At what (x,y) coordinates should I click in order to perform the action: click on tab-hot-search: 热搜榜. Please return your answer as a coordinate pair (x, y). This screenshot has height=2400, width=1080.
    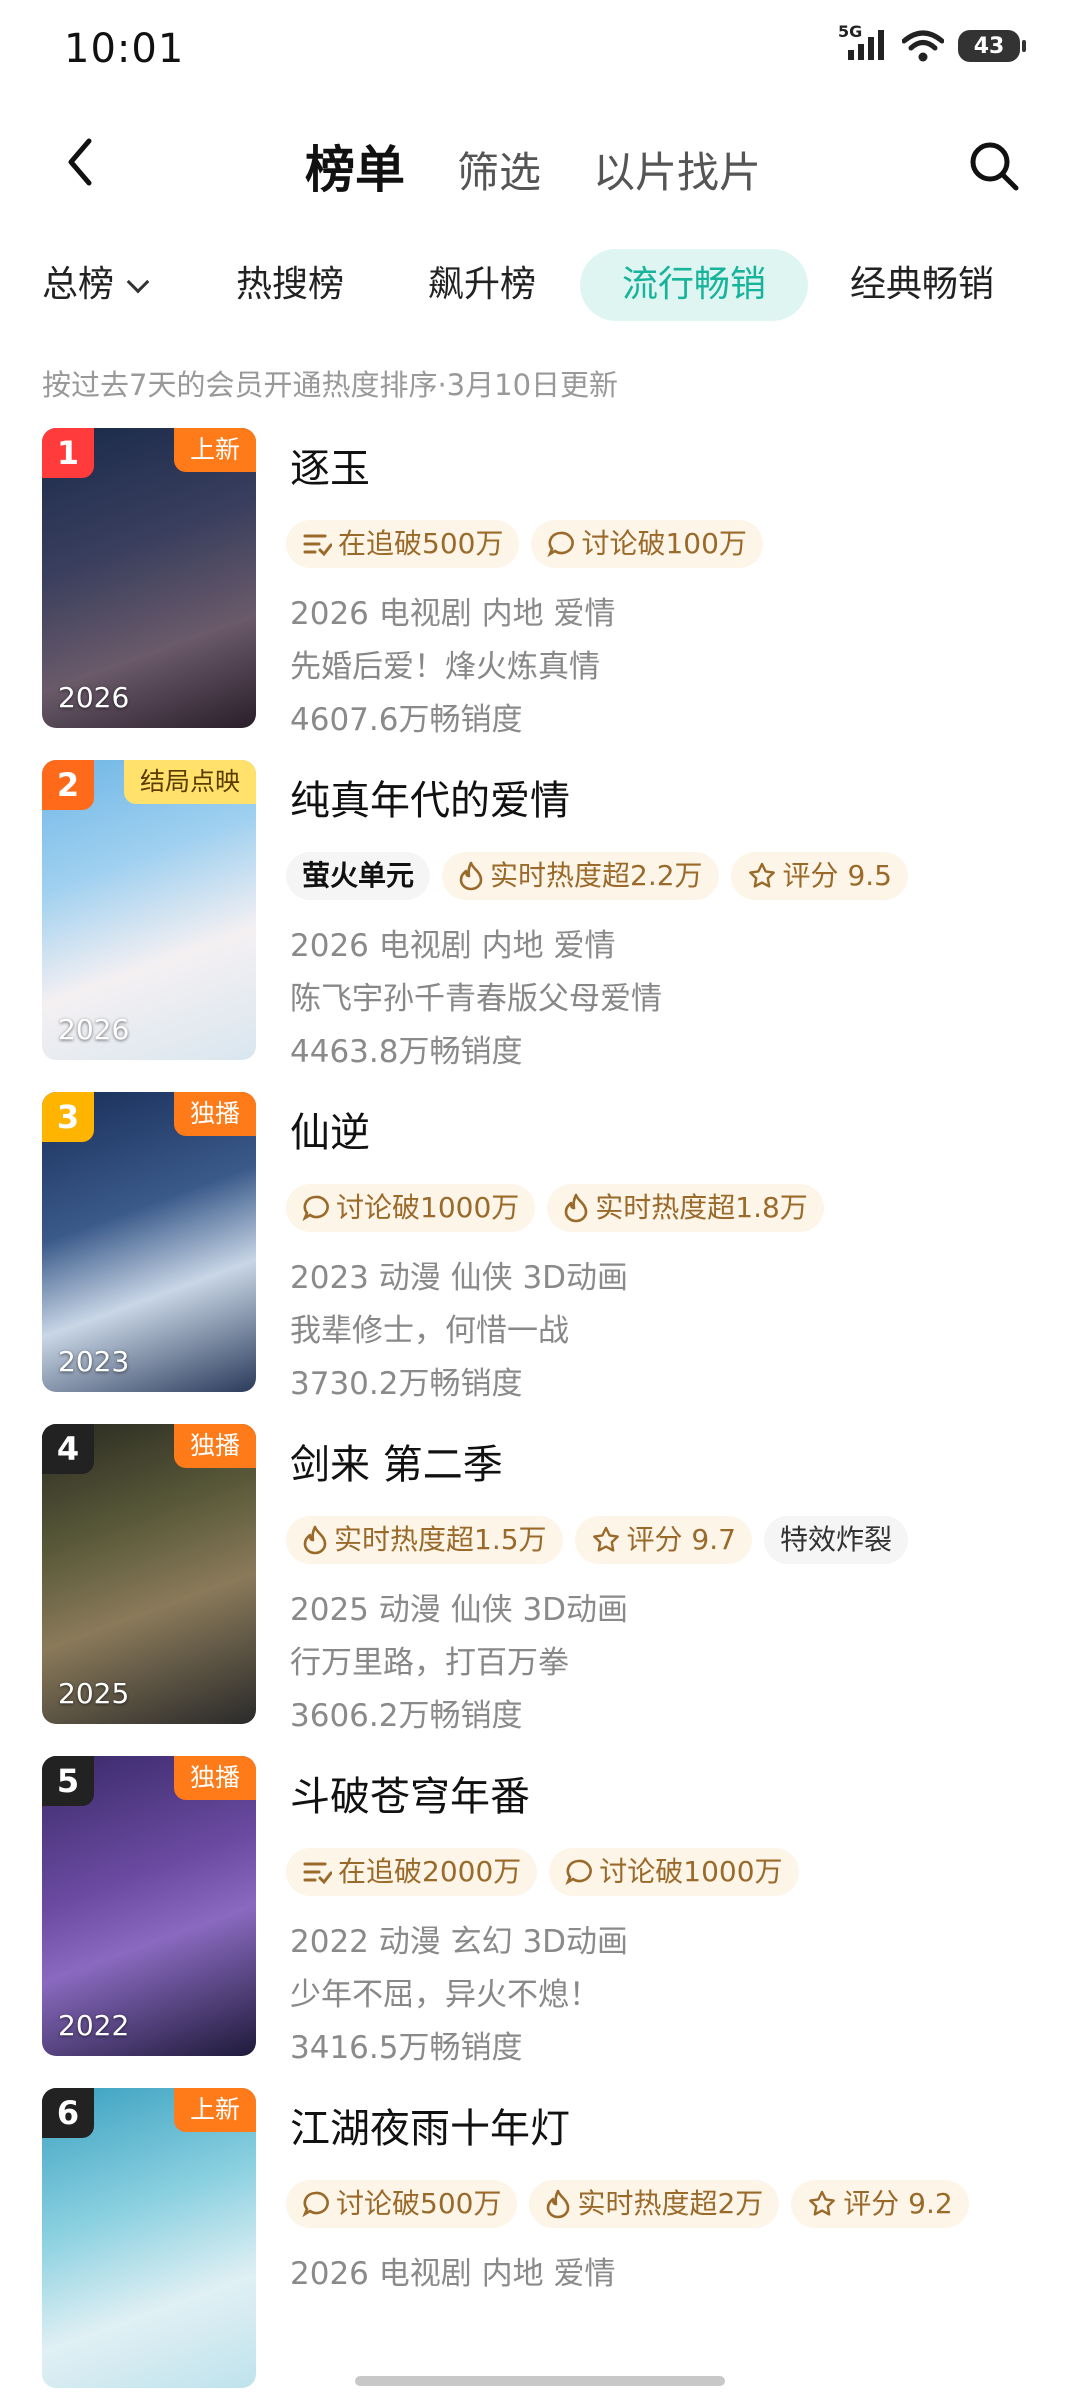
    Looking at the image, I should click on (290, 285).